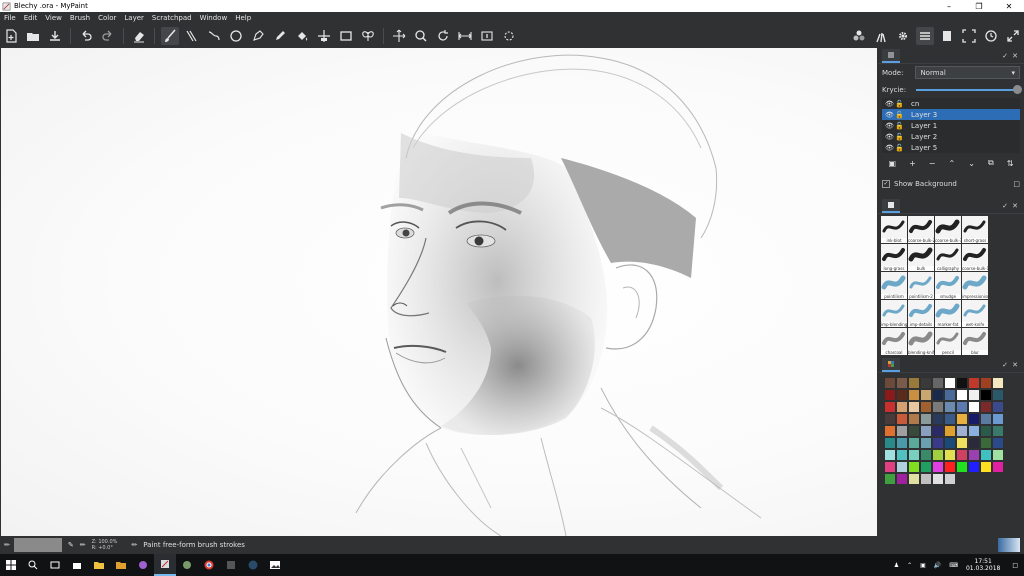 Image resolution: width=1024 pixels, height=576 pixels. I want to click on layers-panel-button, so click(925, 36).